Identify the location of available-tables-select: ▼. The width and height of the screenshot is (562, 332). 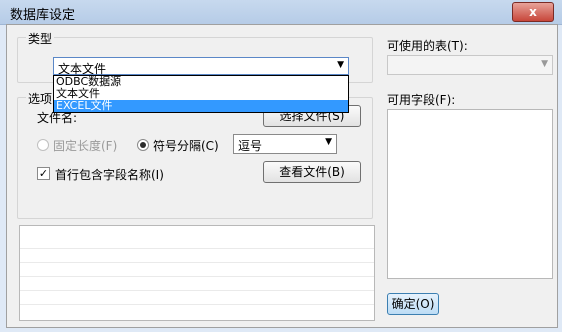
(470, 65).